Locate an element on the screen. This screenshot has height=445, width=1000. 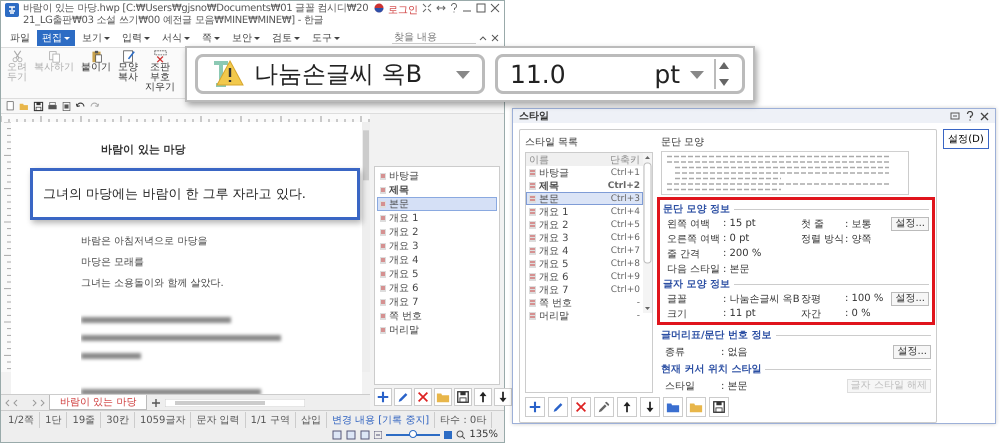
style-row: 개요 7 Ctrl+0 is located at coordinates (584, 289).